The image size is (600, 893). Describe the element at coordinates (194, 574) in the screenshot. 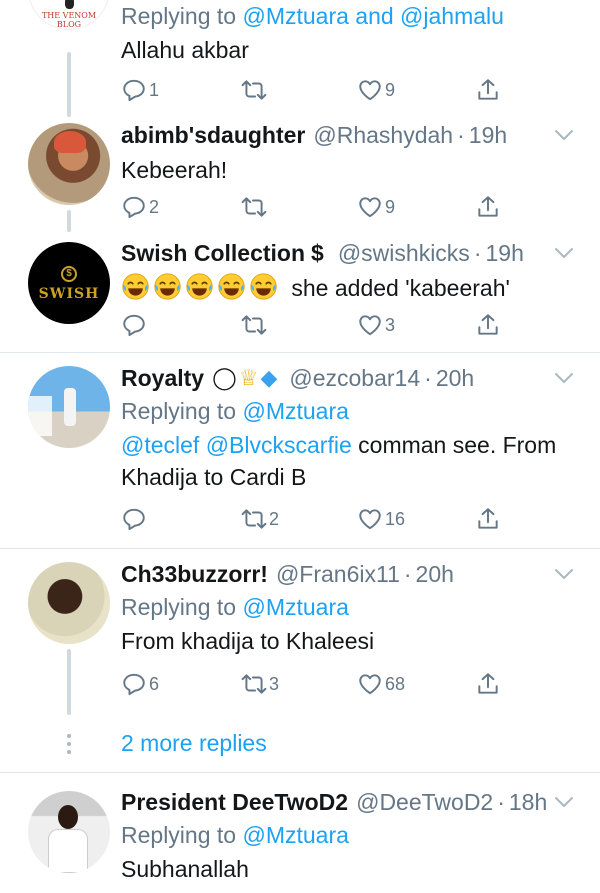

I see `display-name: Ch33buzzorr!` at that location.